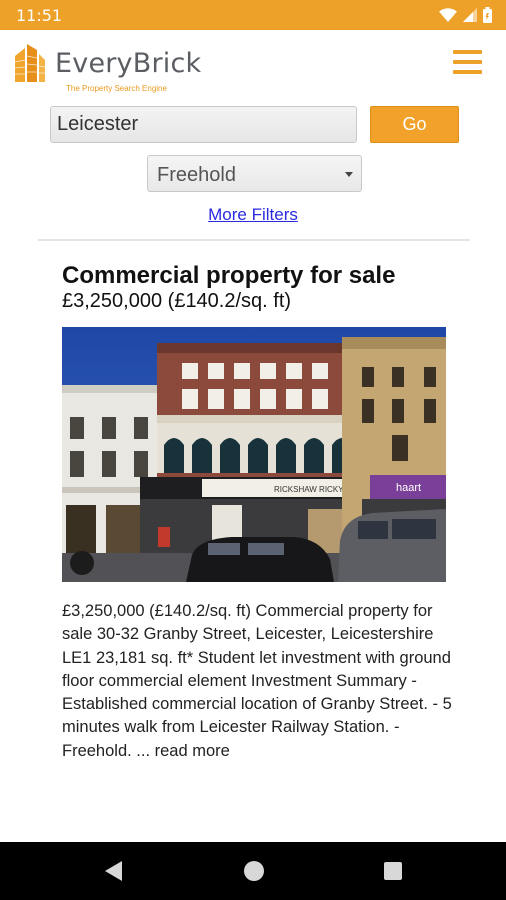 Image resolution: width=506 pixels, height=900 pixels. I want to click on dropdown-arrow-icon, so click(349, 174).